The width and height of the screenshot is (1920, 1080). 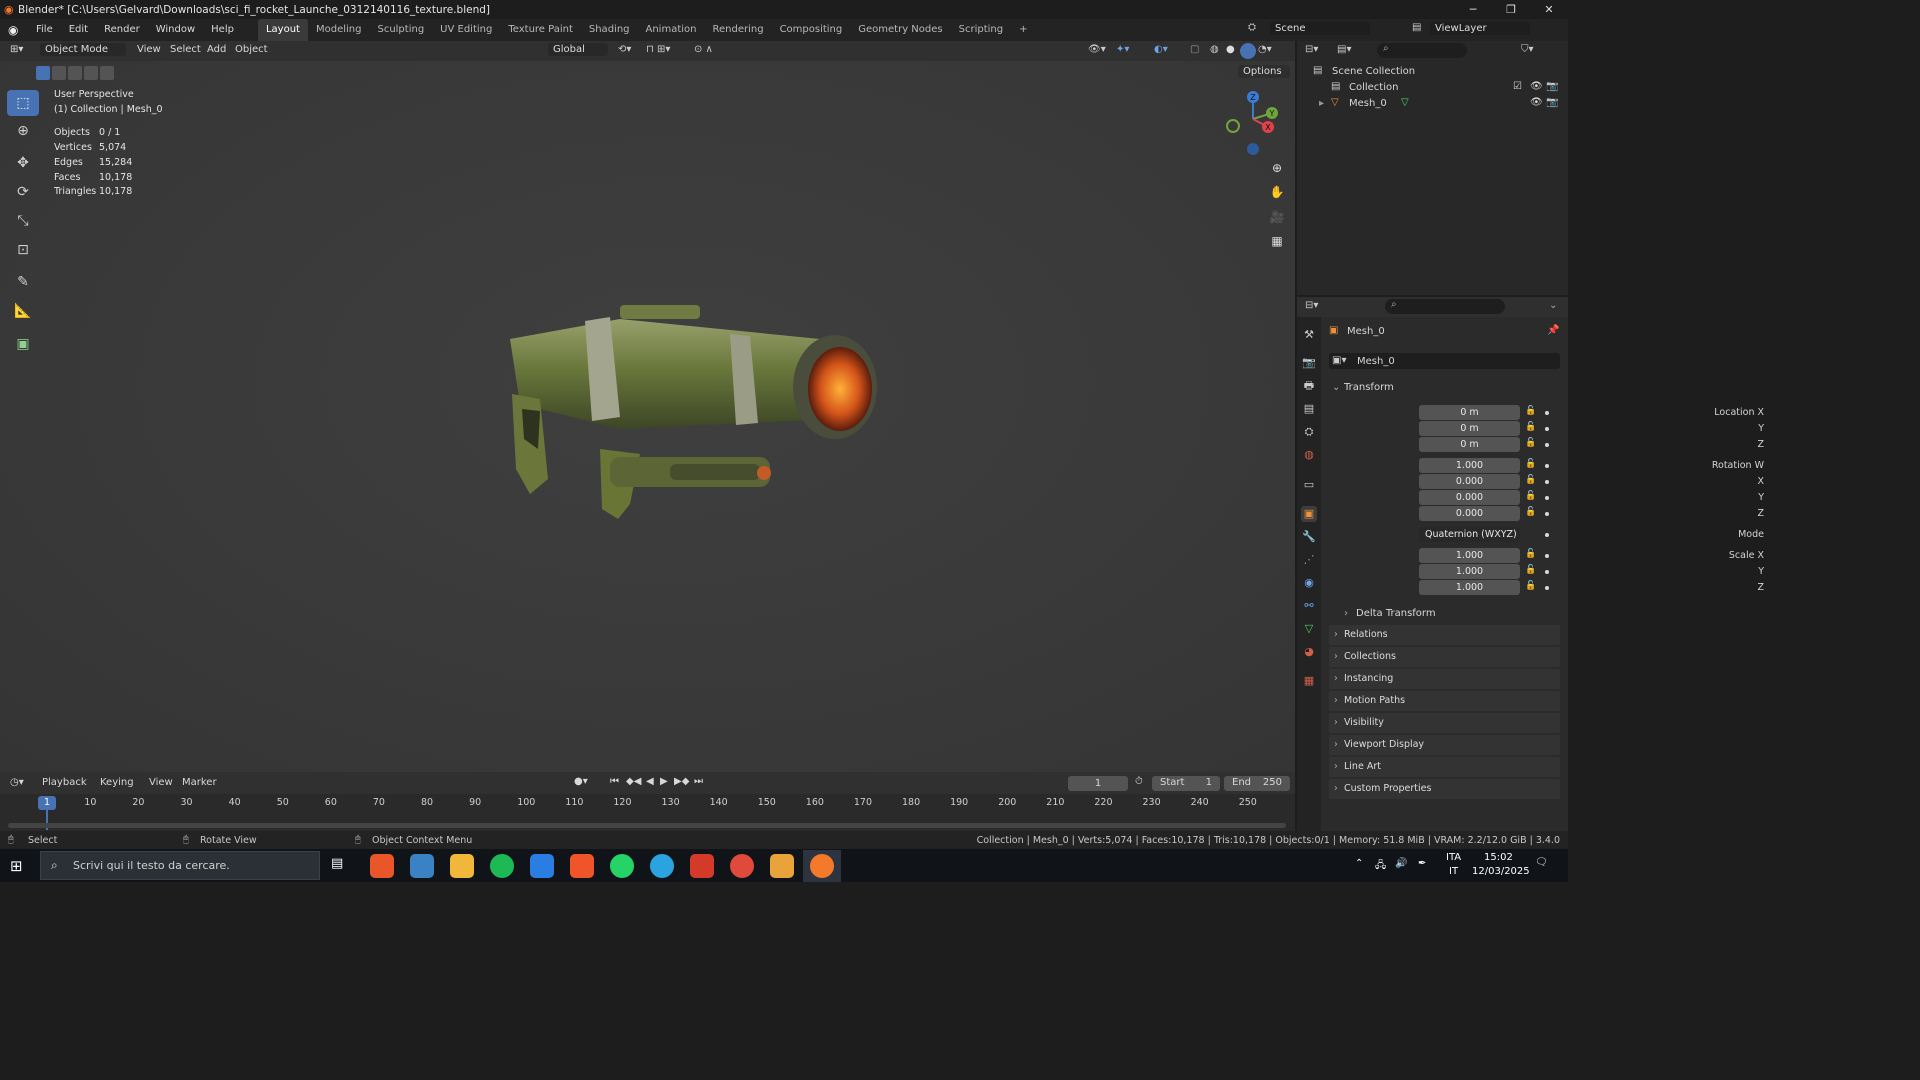 I want to click on whatsapp-icon, so click(x=622, y=866).